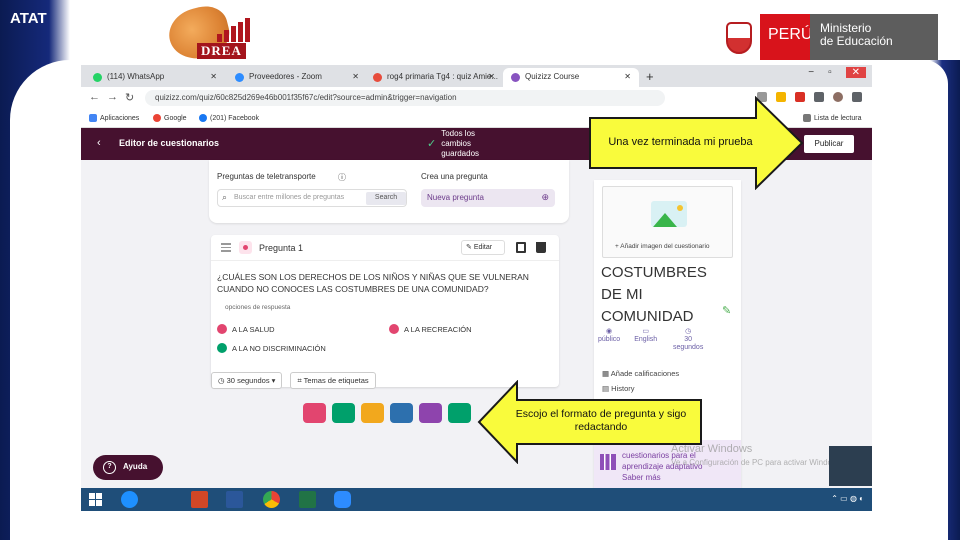 The height and width of the screenshot is (540, 960). I want to click on drea-logo: DREA, so click(209, 33).